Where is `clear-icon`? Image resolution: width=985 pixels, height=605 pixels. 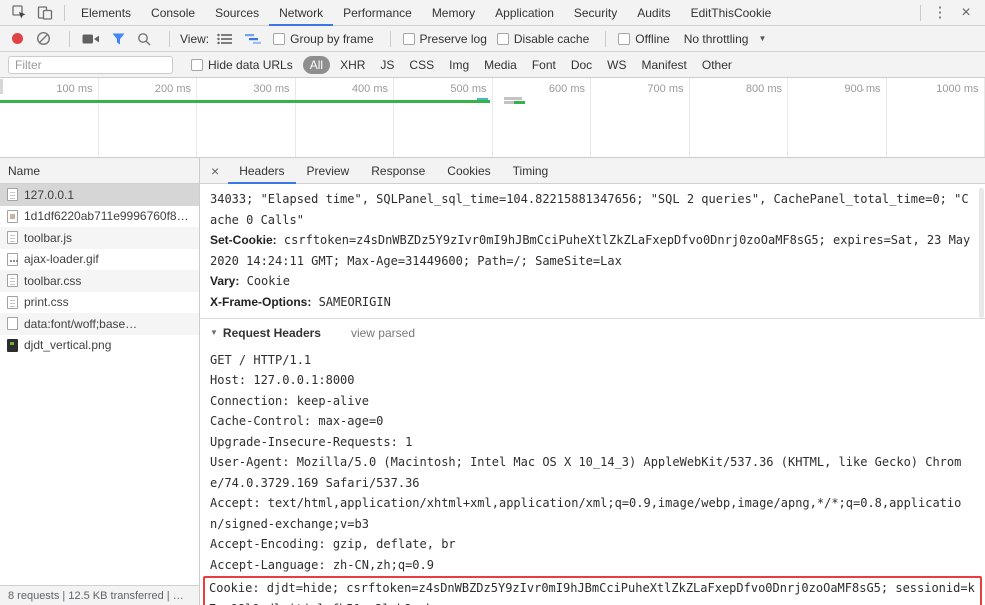
clear-icon is located at coordinates (43, 38).